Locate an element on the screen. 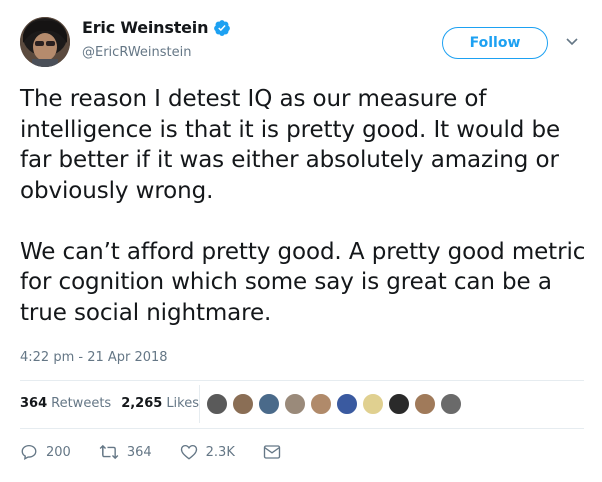  tweet-stats: 364 Retweets 2,265 Likes is located at coordinates (114, 403).